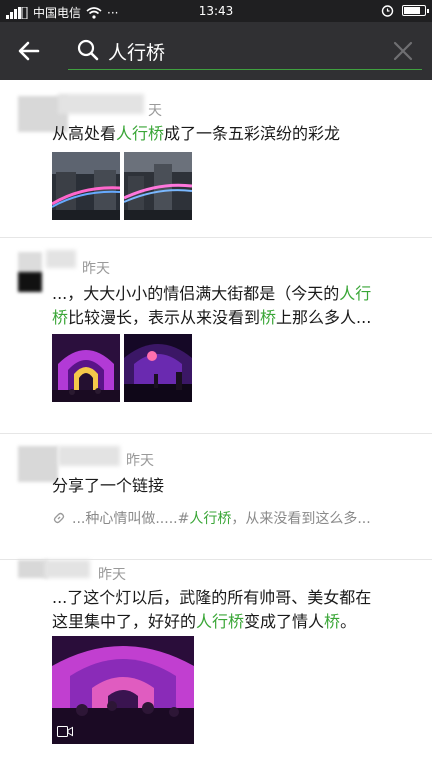 The image size is (432, 768). I want to click on search-input, so click(238, 51).